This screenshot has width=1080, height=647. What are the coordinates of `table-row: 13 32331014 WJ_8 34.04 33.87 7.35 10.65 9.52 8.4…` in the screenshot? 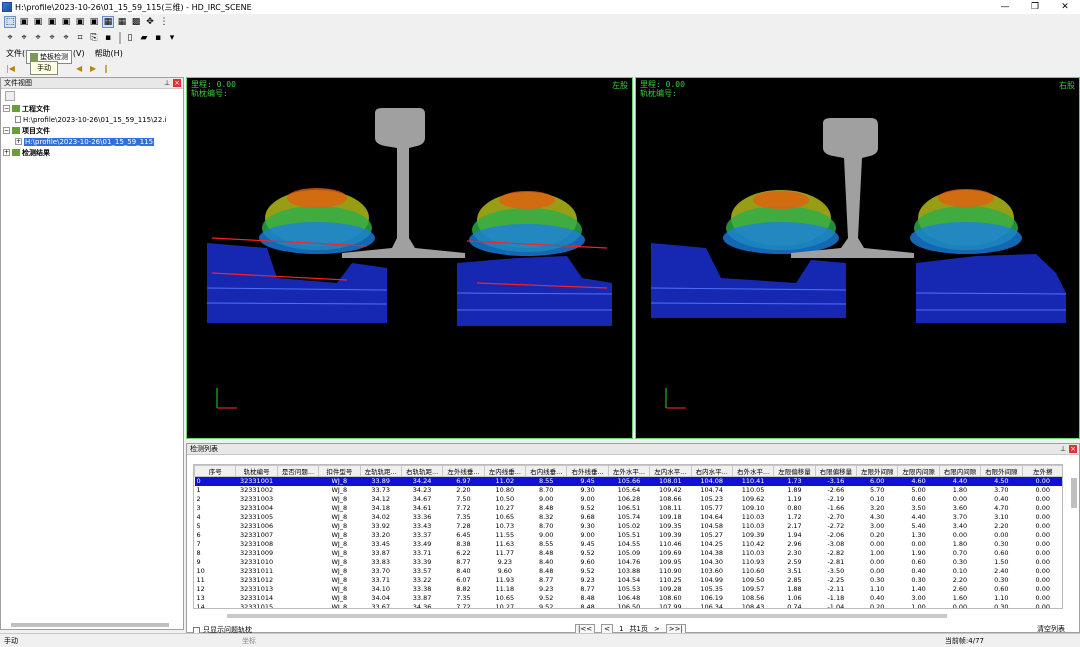 It's located at (629, 598).